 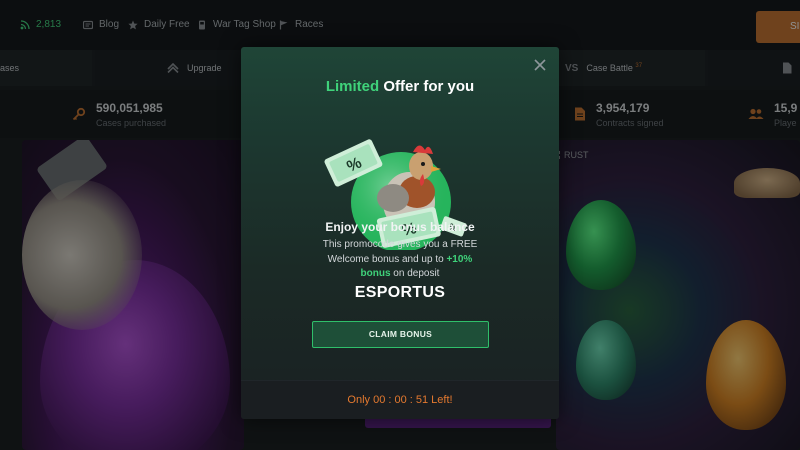 I want to click on promo-code: ESPORTUS, so click(x=400, y=292).